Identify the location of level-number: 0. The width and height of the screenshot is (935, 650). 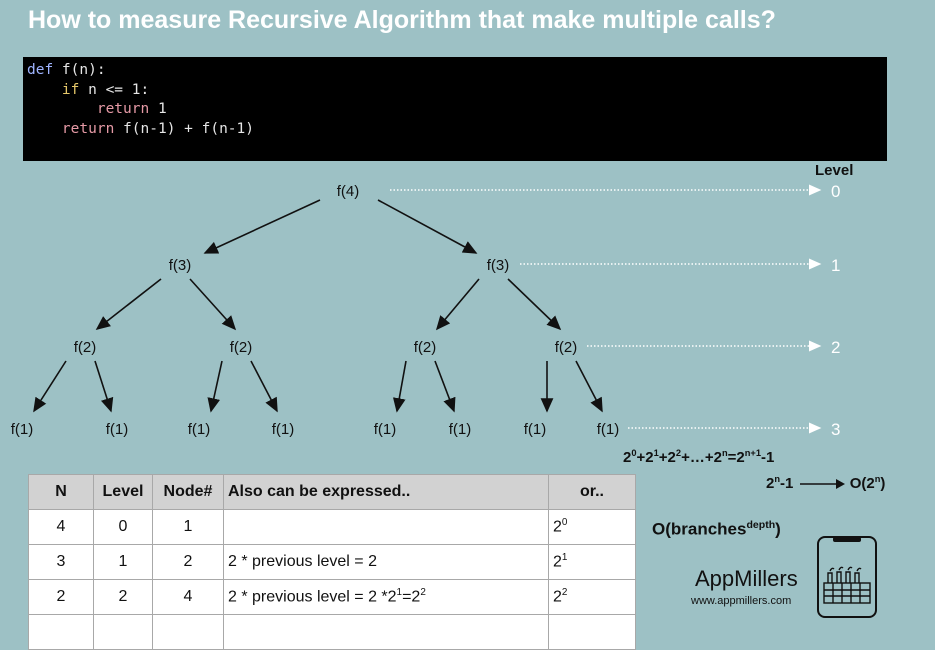
(835, 191).